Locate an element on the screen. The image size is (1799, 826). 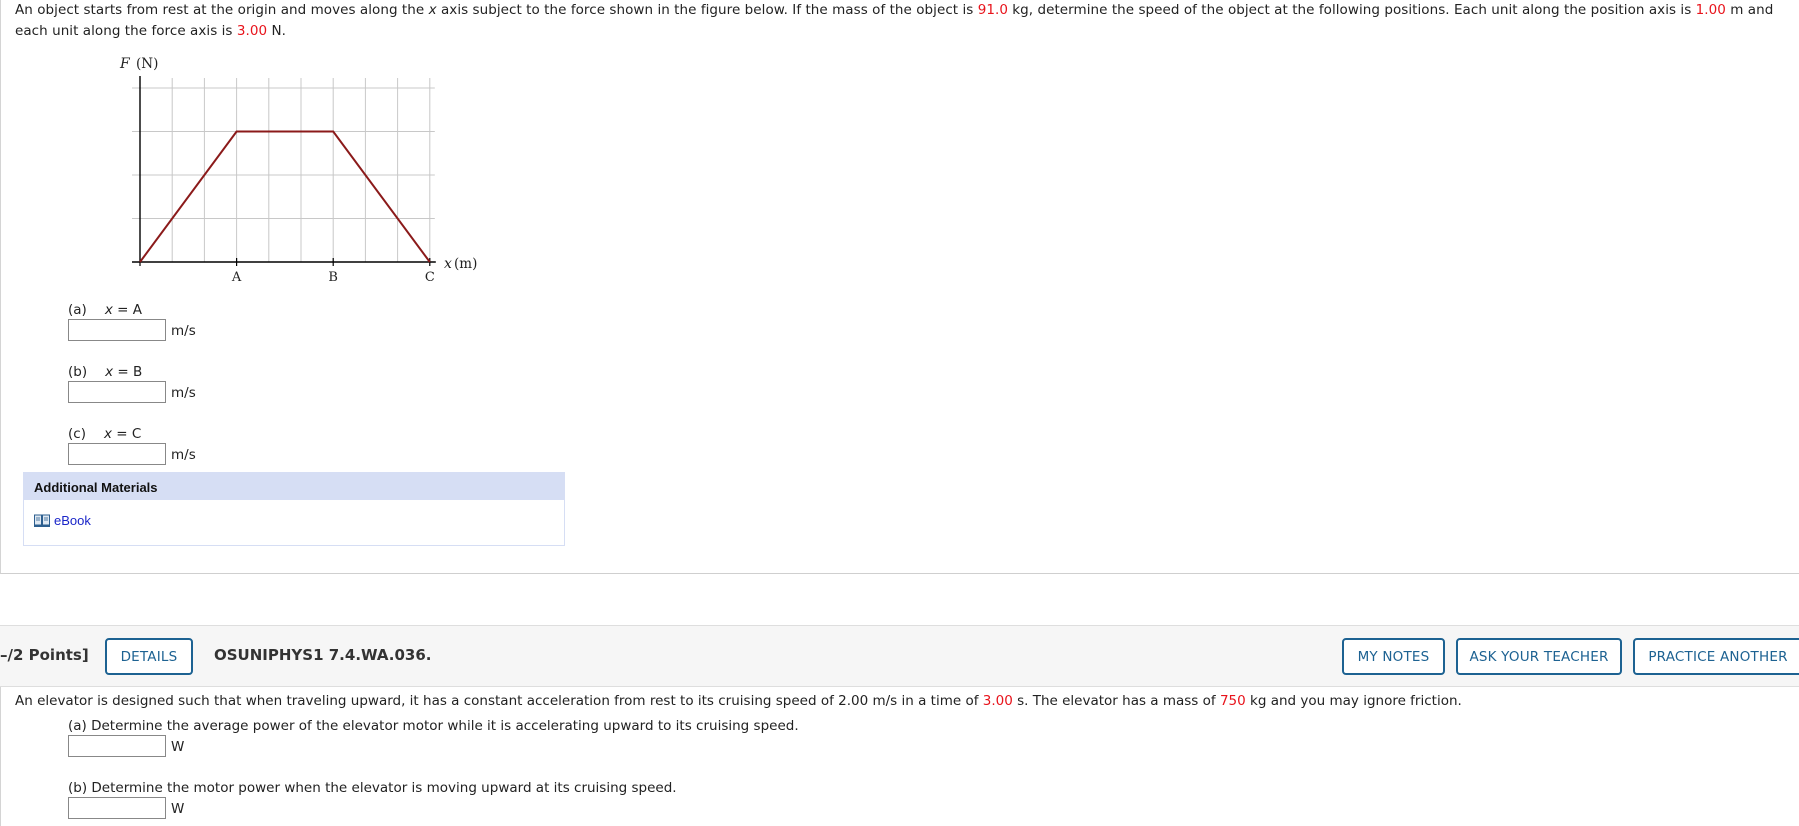
unit-label-a: m/s is located at coordinates (183, 331).